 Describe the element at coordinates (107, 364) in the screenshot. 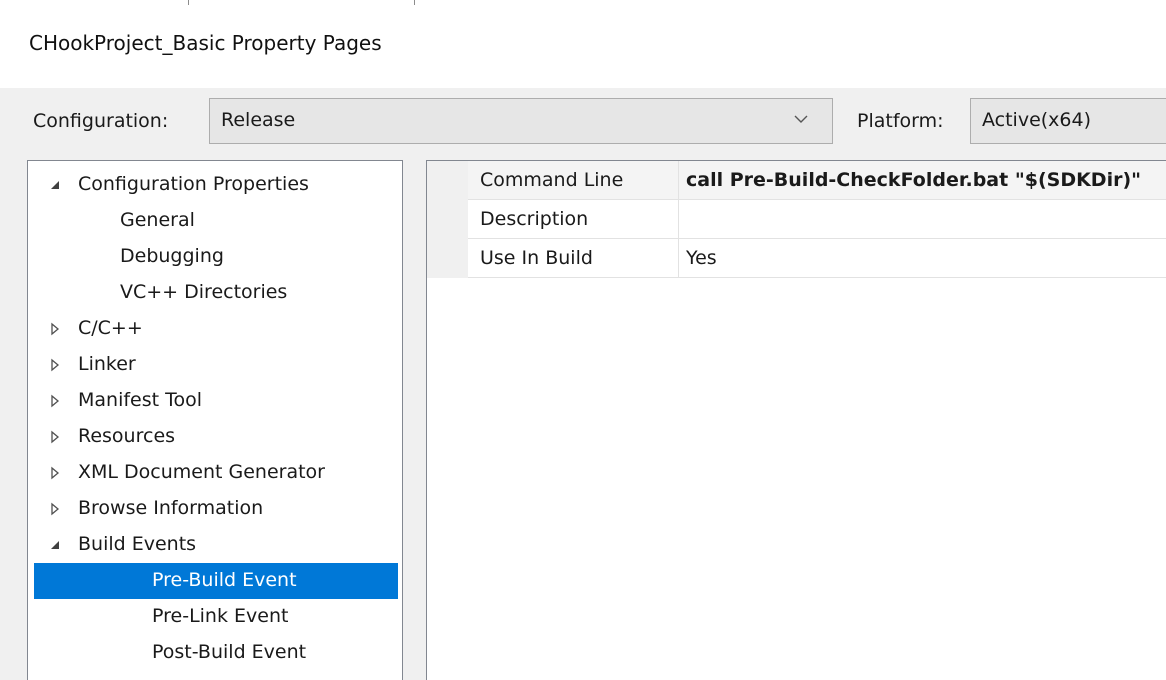

I see `tree-item-label: Linker` at that location.